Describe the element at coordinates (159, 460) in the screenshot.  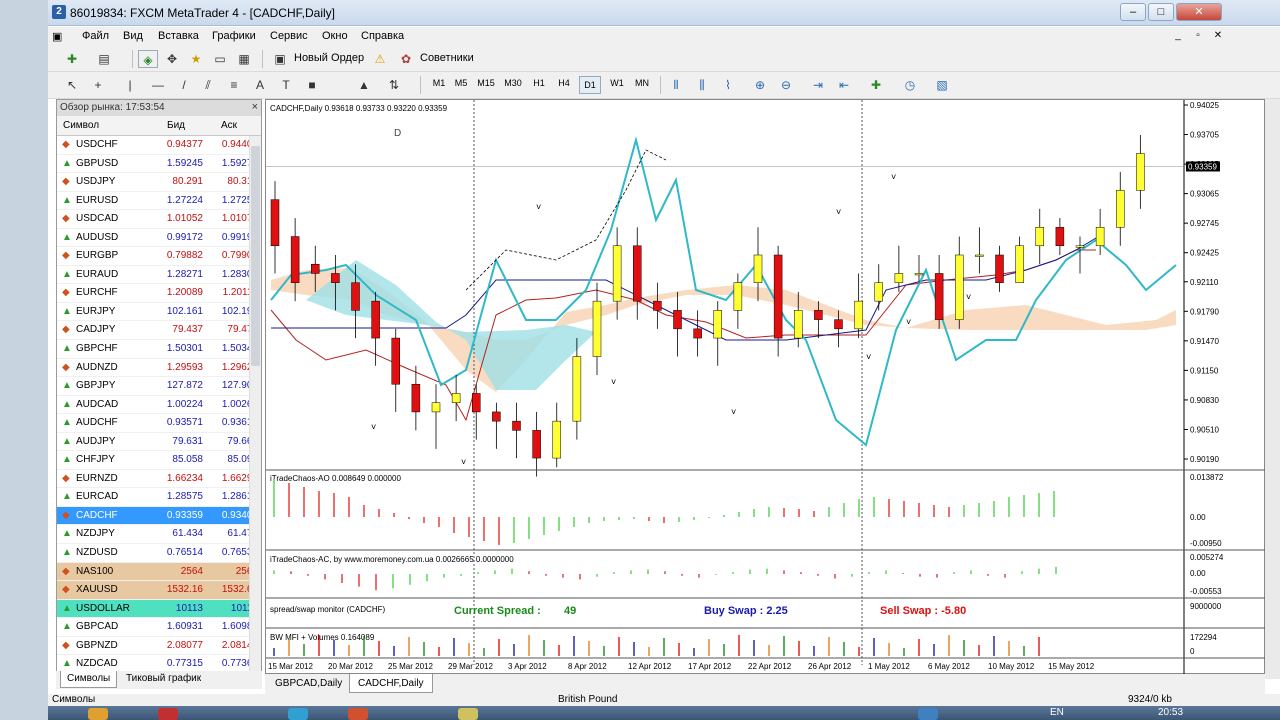
I see `list-item: ▲ CHFJPY 85.058 85.093` at that location.